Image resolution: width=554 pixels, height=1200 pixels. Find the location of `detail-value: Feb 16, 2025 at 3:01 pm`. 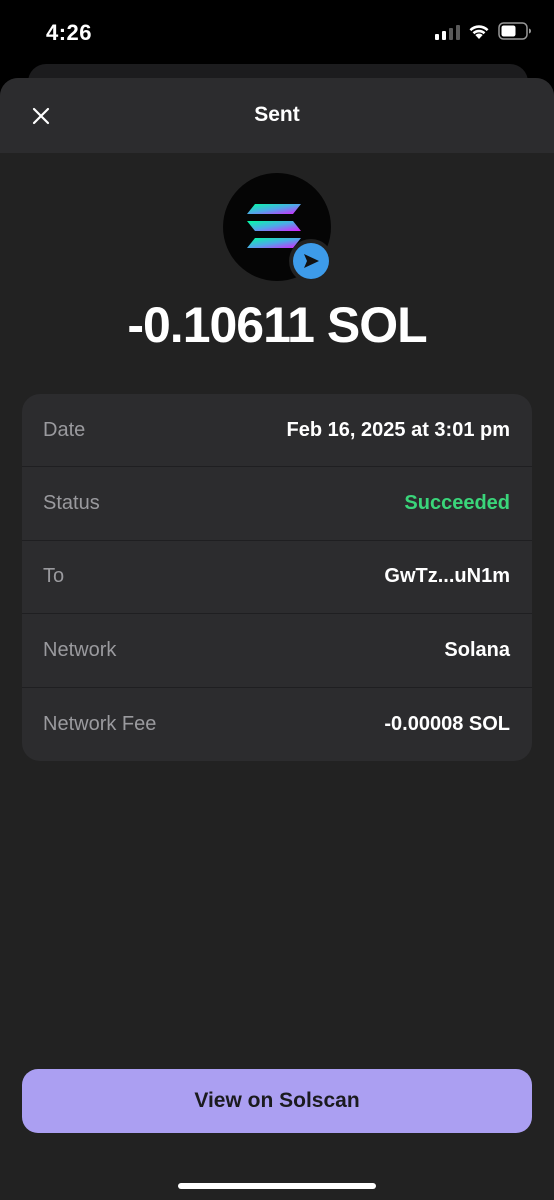

detail-value: Feb 16, 2025 at 3:01 pm is located at coordinates (398, 429).